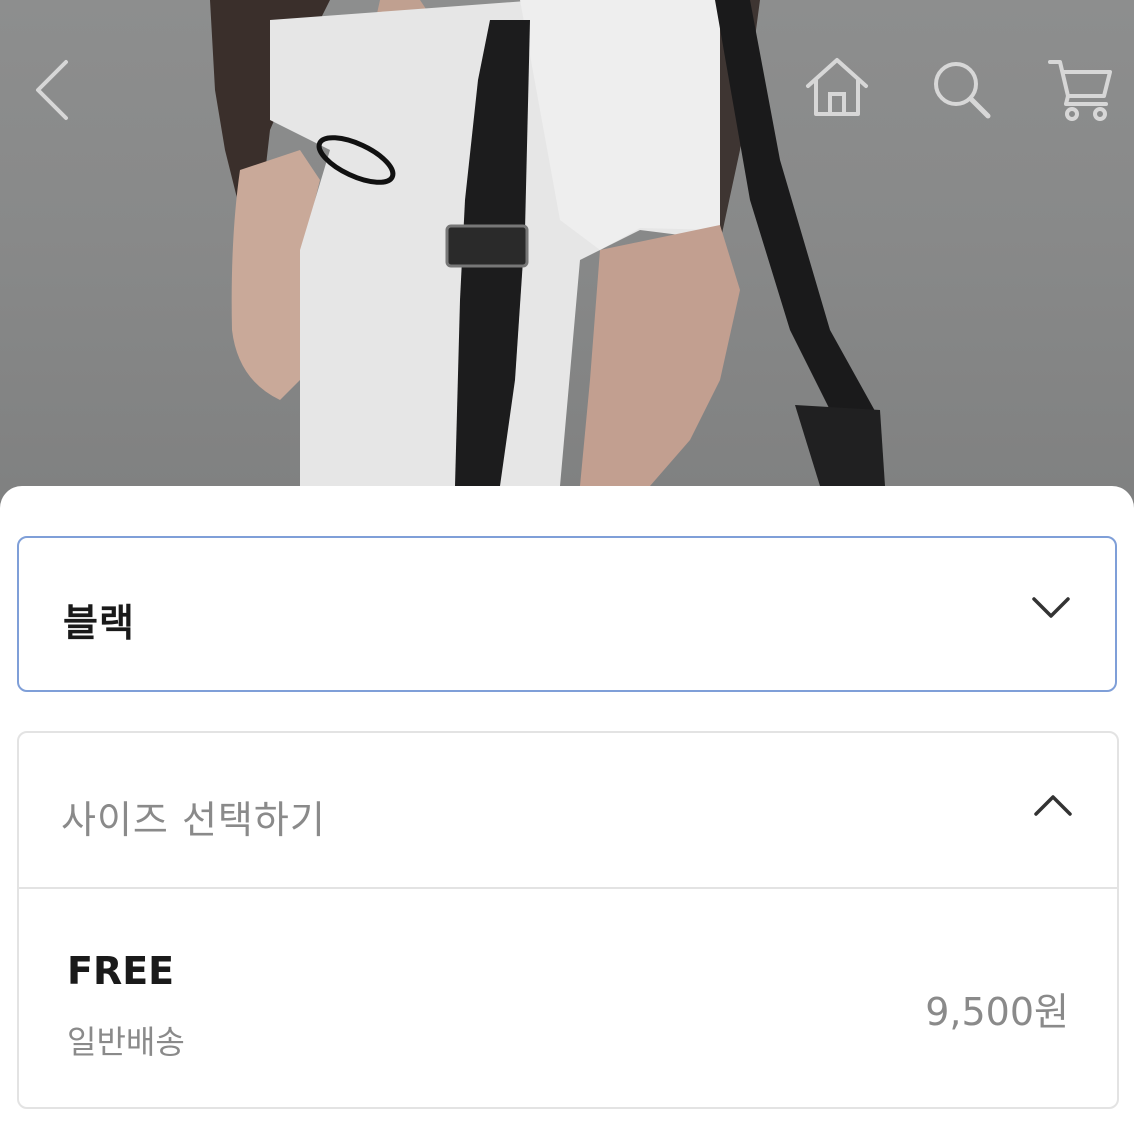  Describe the element at coordinates (997, 1012) in the screenshot. I see `option-price: 9,500원` at that location.